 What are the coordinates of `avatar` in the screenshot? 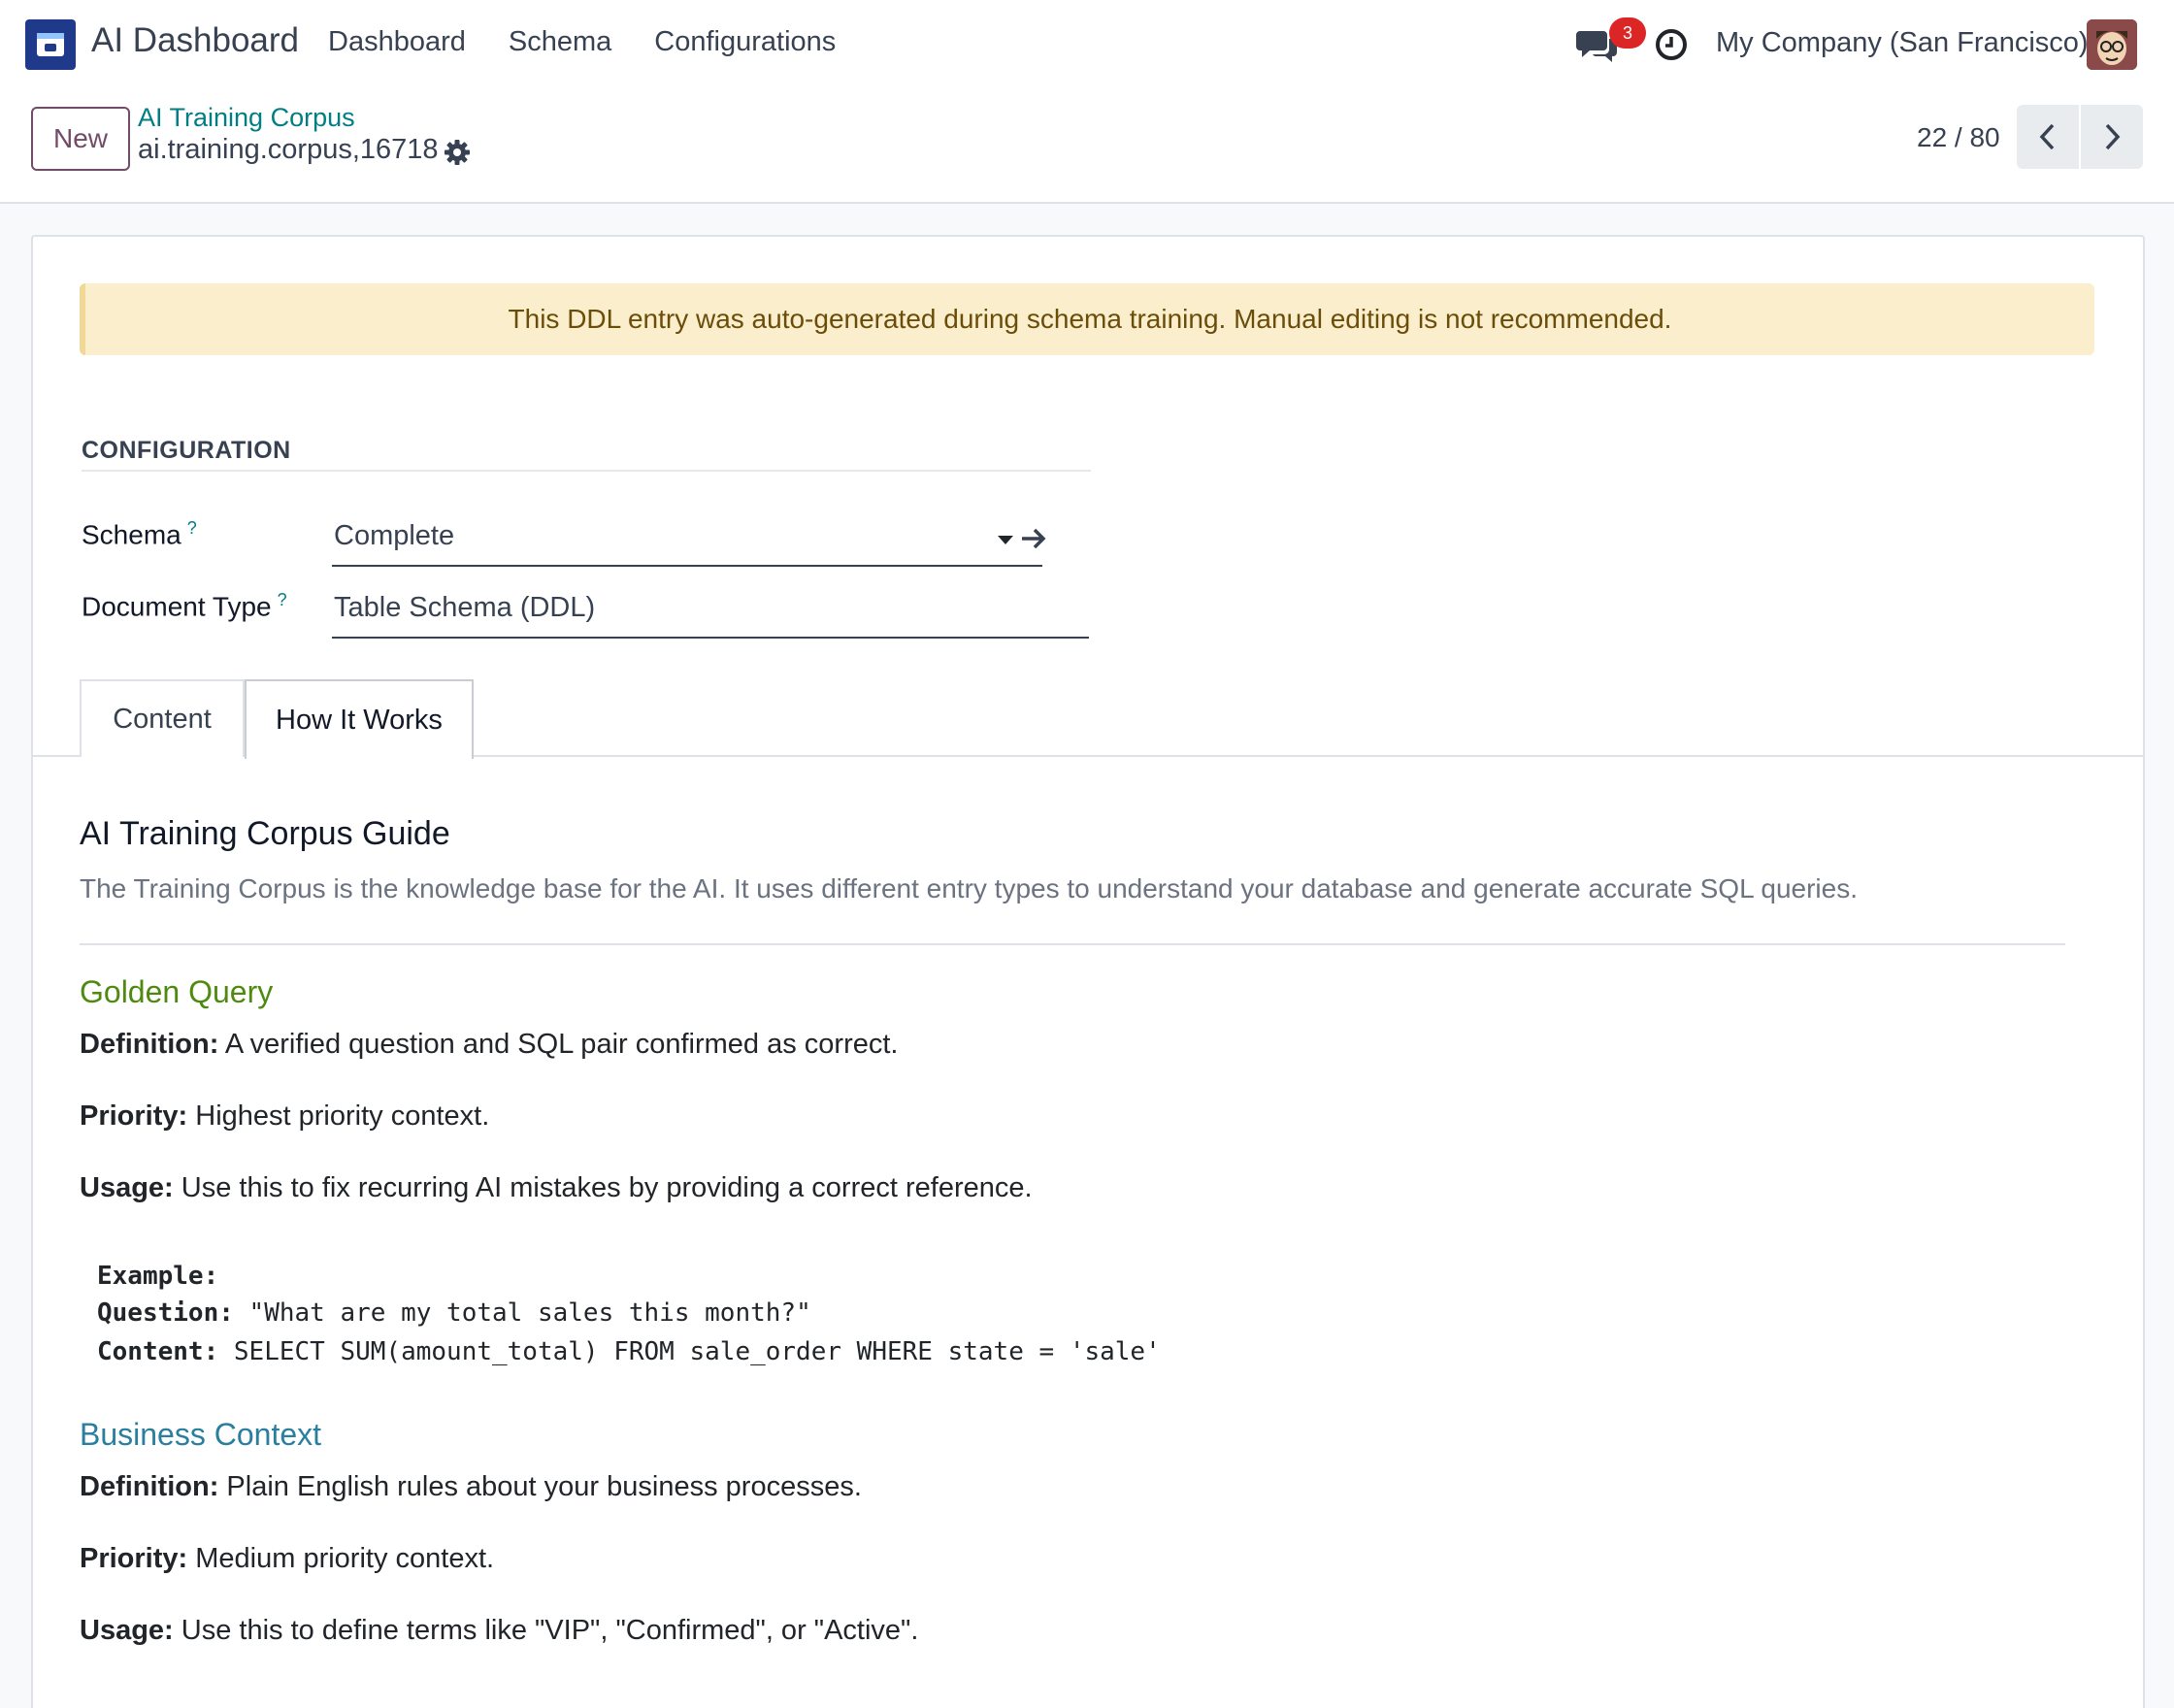 It's located at (2112, 44).